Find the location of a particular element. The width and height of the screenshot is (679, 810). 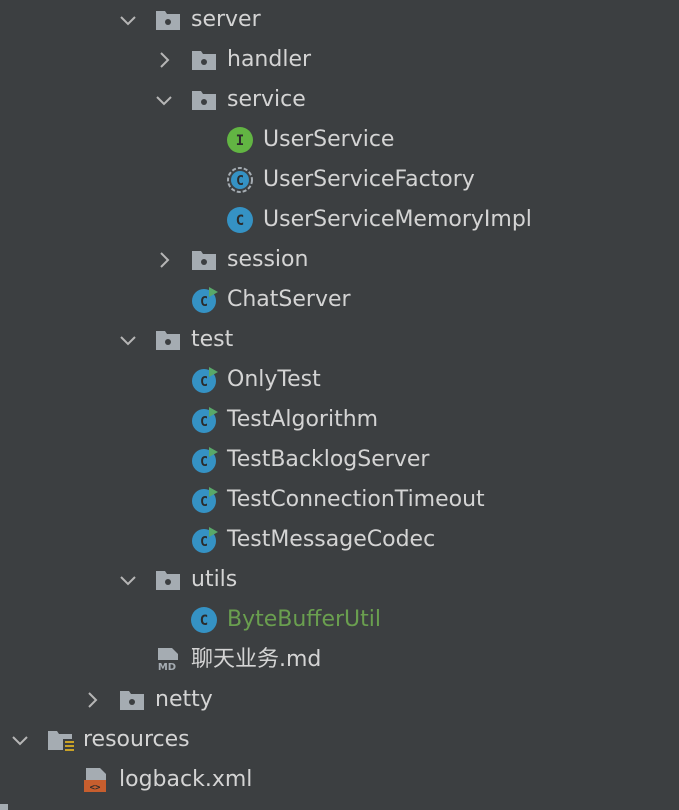

tree-item-label: service is located at coordinates (266, 99).